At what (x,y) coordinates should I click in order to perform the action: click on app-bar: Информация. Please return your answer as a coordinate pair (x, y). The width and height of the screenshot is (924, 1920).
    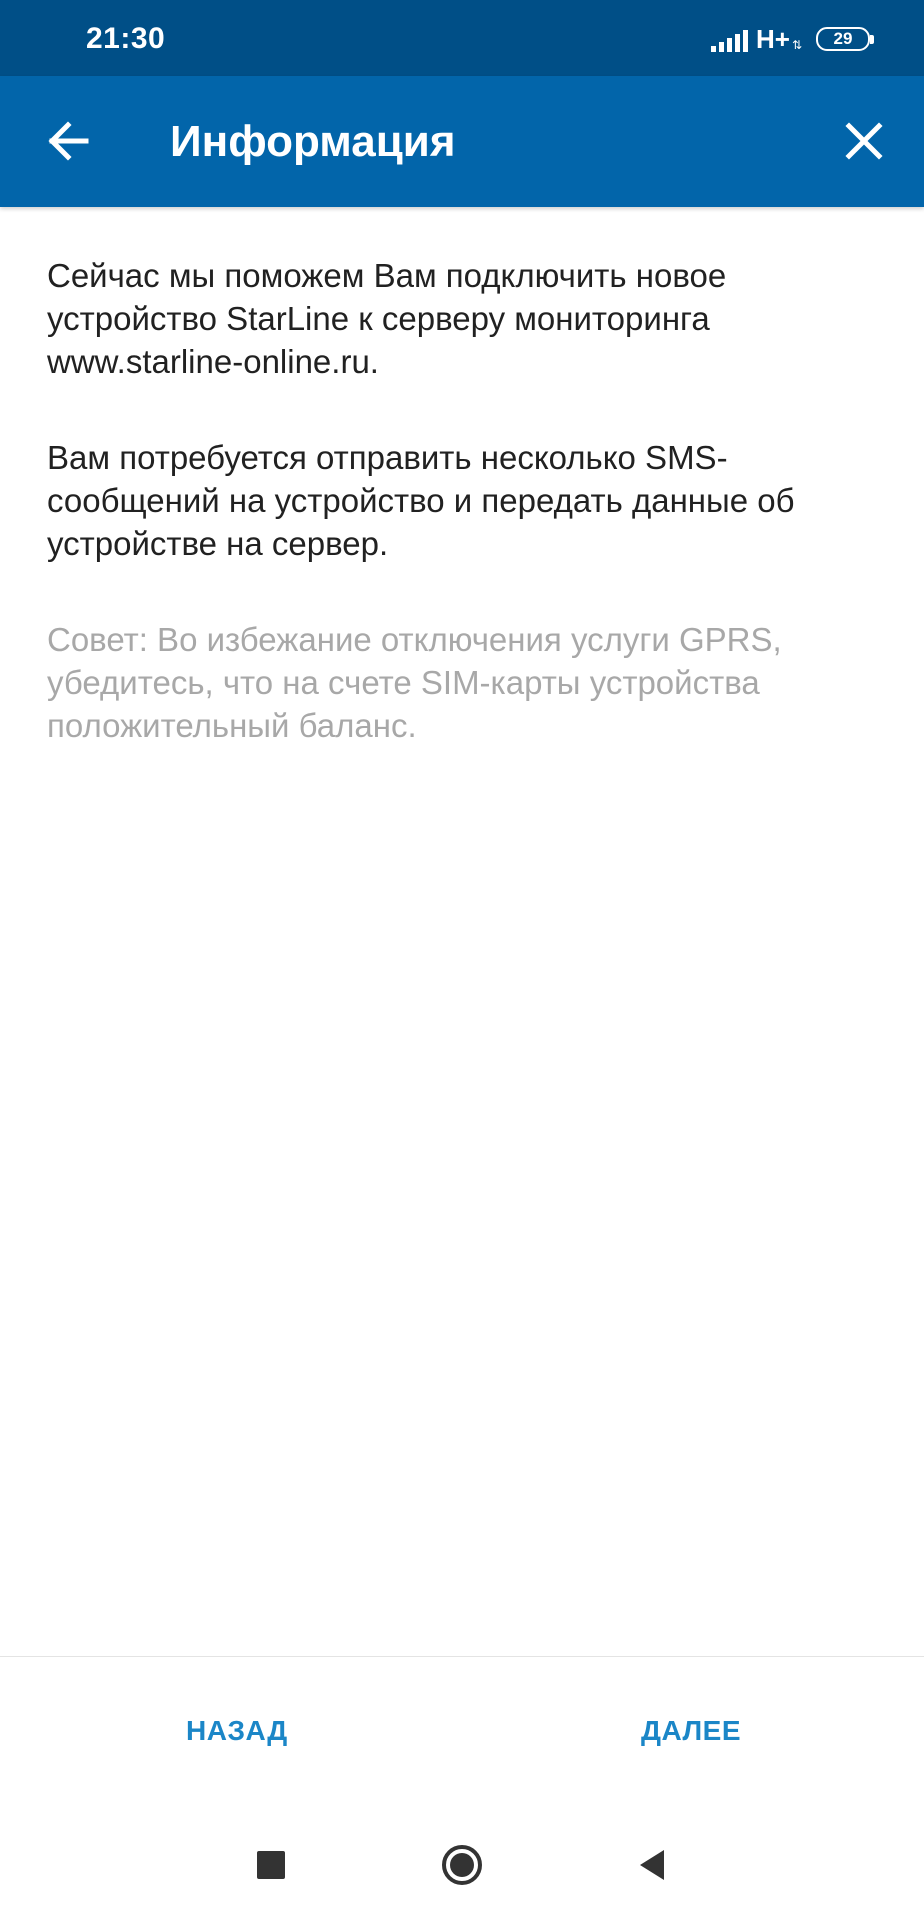
    Looking at the image, I should click on (462, 141).